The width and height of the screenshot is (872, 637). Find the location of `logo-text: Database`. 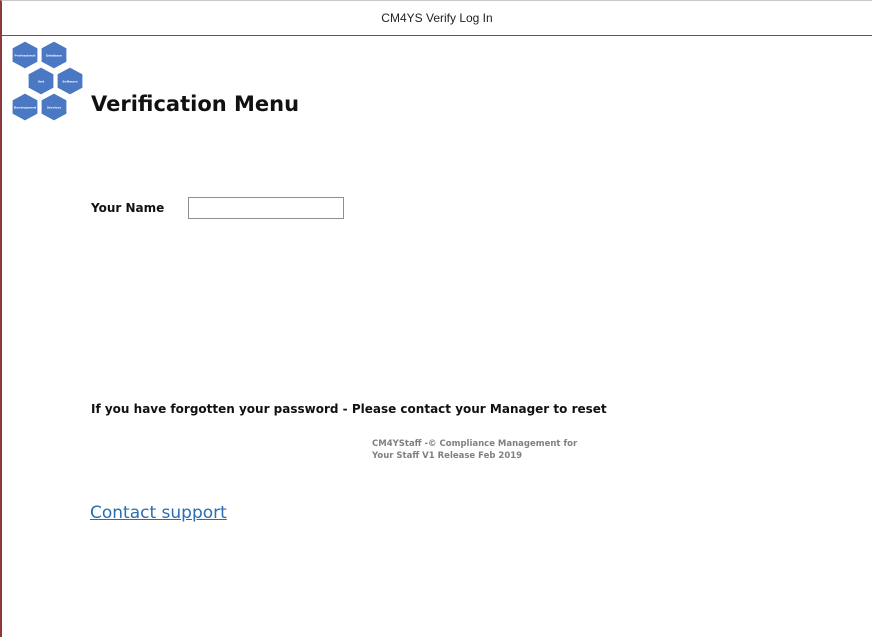

logo-text: Database is located at coordinates (54, 56).